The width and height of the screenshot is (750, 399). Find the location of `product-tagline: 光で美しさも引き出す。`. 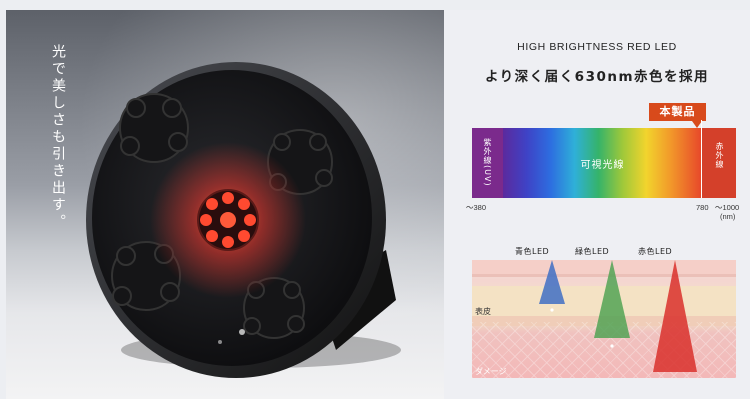

product-tagline: 光で美しさも引き出す。 is located at coordinates (58, 137).